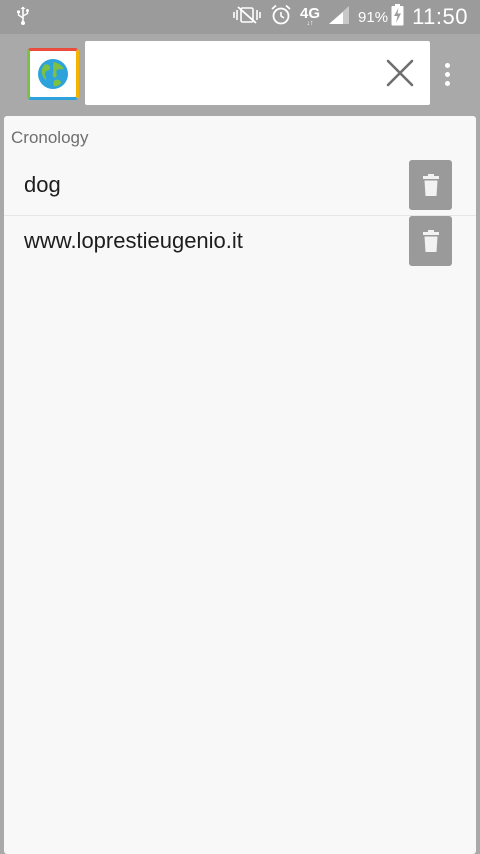 The height and width of the screenshot is (854, 480). I want to click on battery-percent: 91%, so click(373, 17).